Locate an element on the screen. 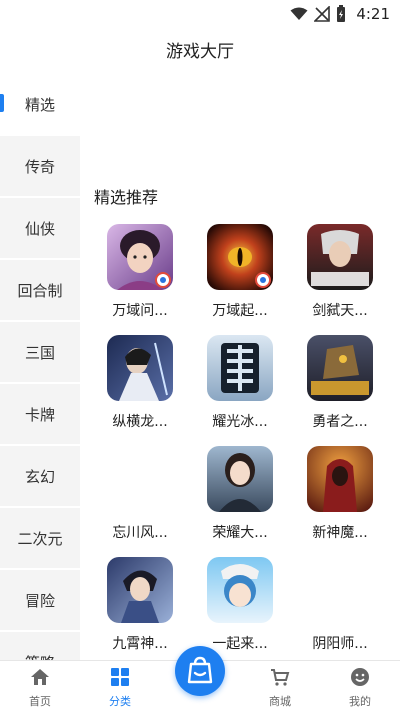 This screenshot has height=710, width=400. sidebar-item-label: 冒险 is located at coordinates (39, 600).